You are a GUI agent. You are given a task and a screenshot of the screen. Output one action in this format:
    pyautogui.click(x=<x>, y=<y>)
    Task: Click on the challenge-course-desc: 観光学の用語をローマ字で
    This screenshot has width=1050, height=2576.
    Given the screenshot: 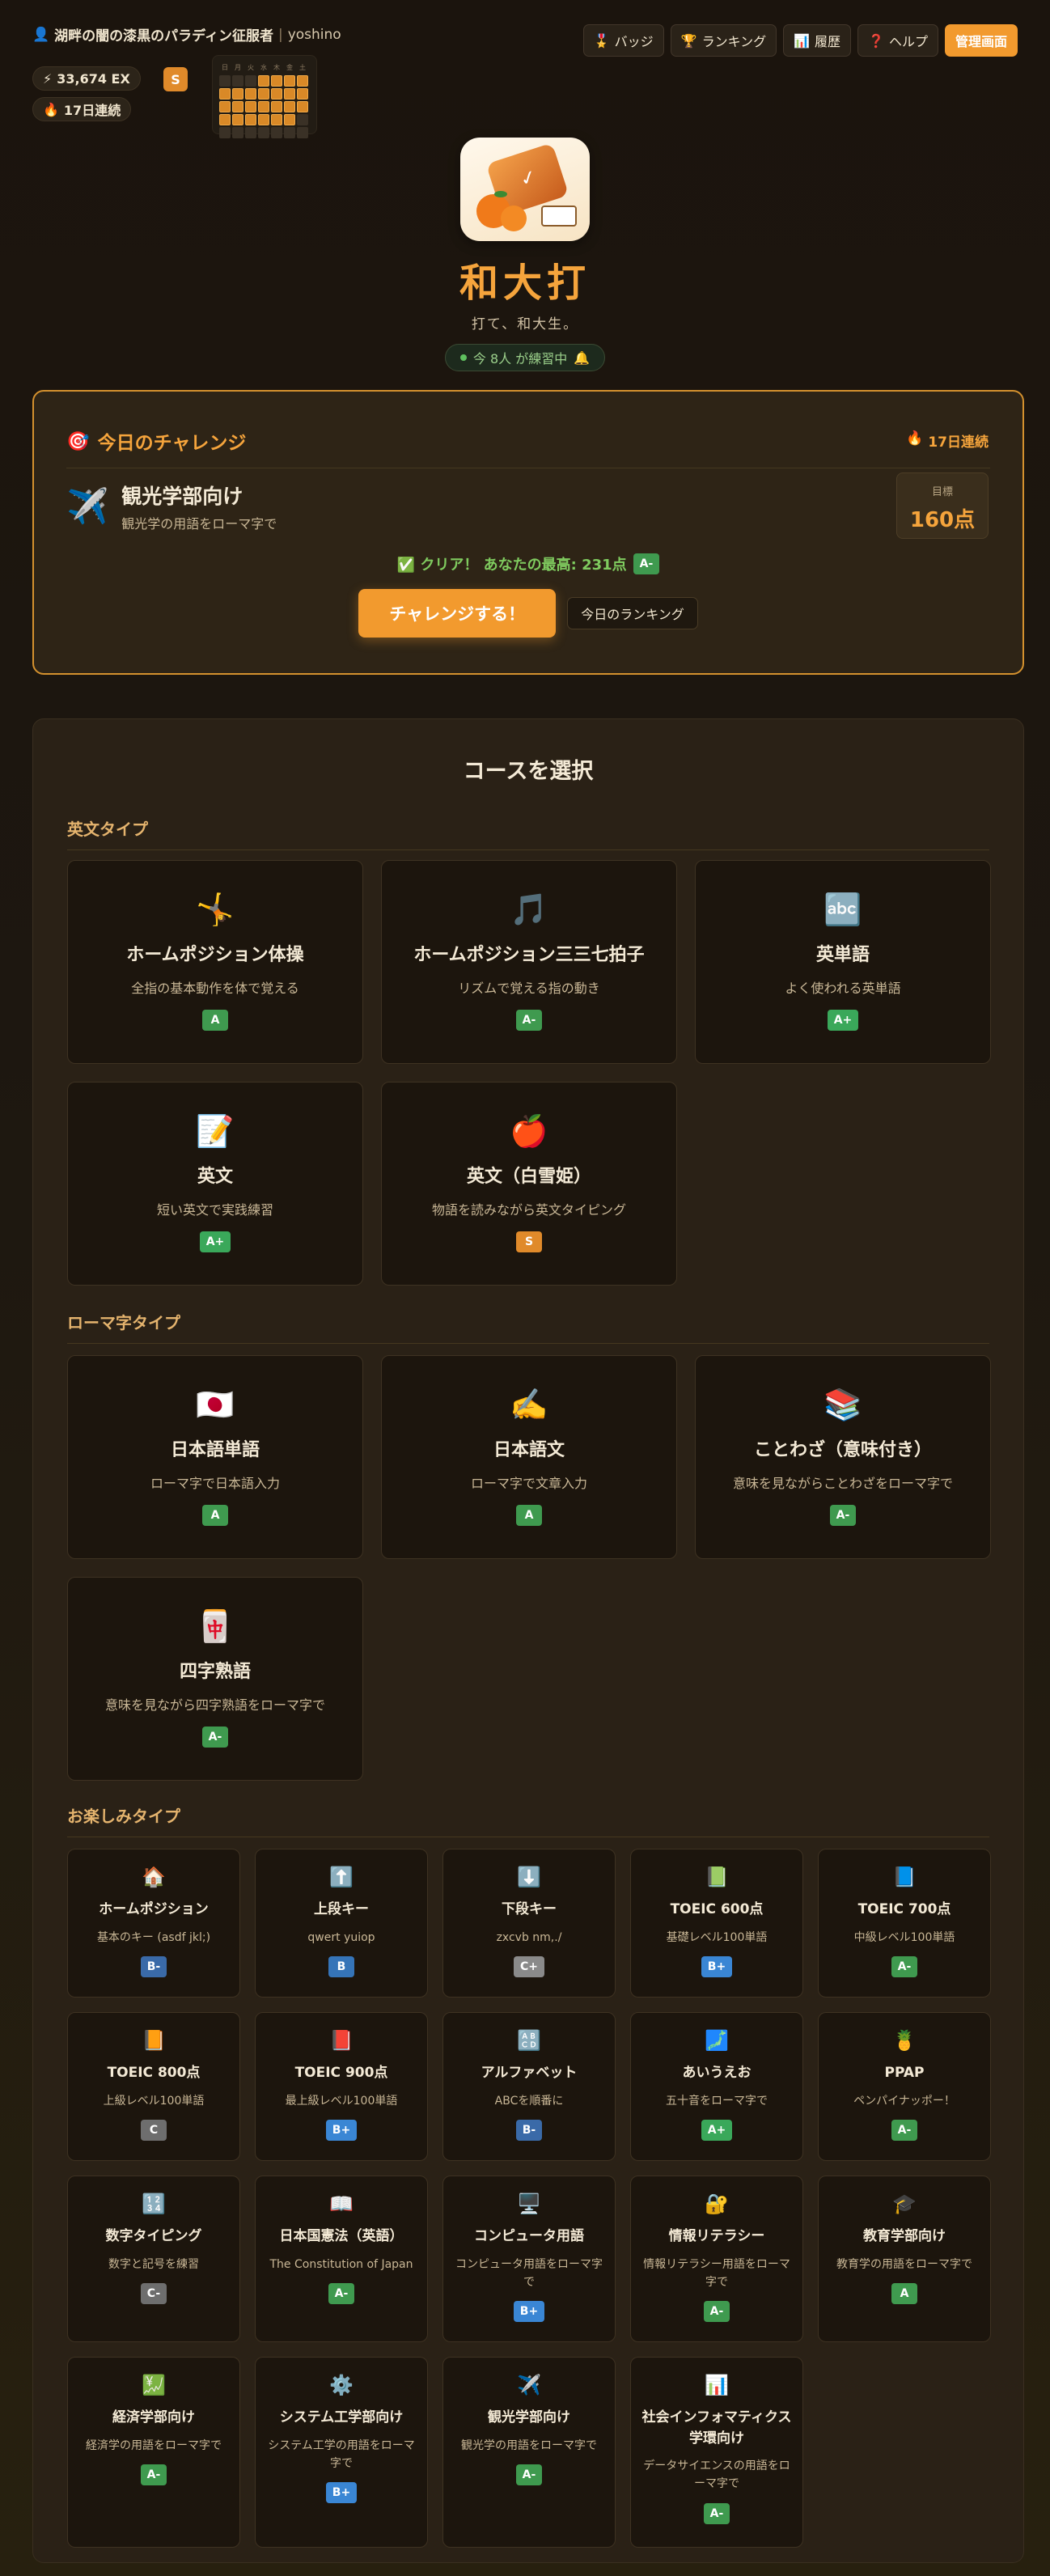 What is the action you would take?
    pyautogui.click(x=199, y=524)
    